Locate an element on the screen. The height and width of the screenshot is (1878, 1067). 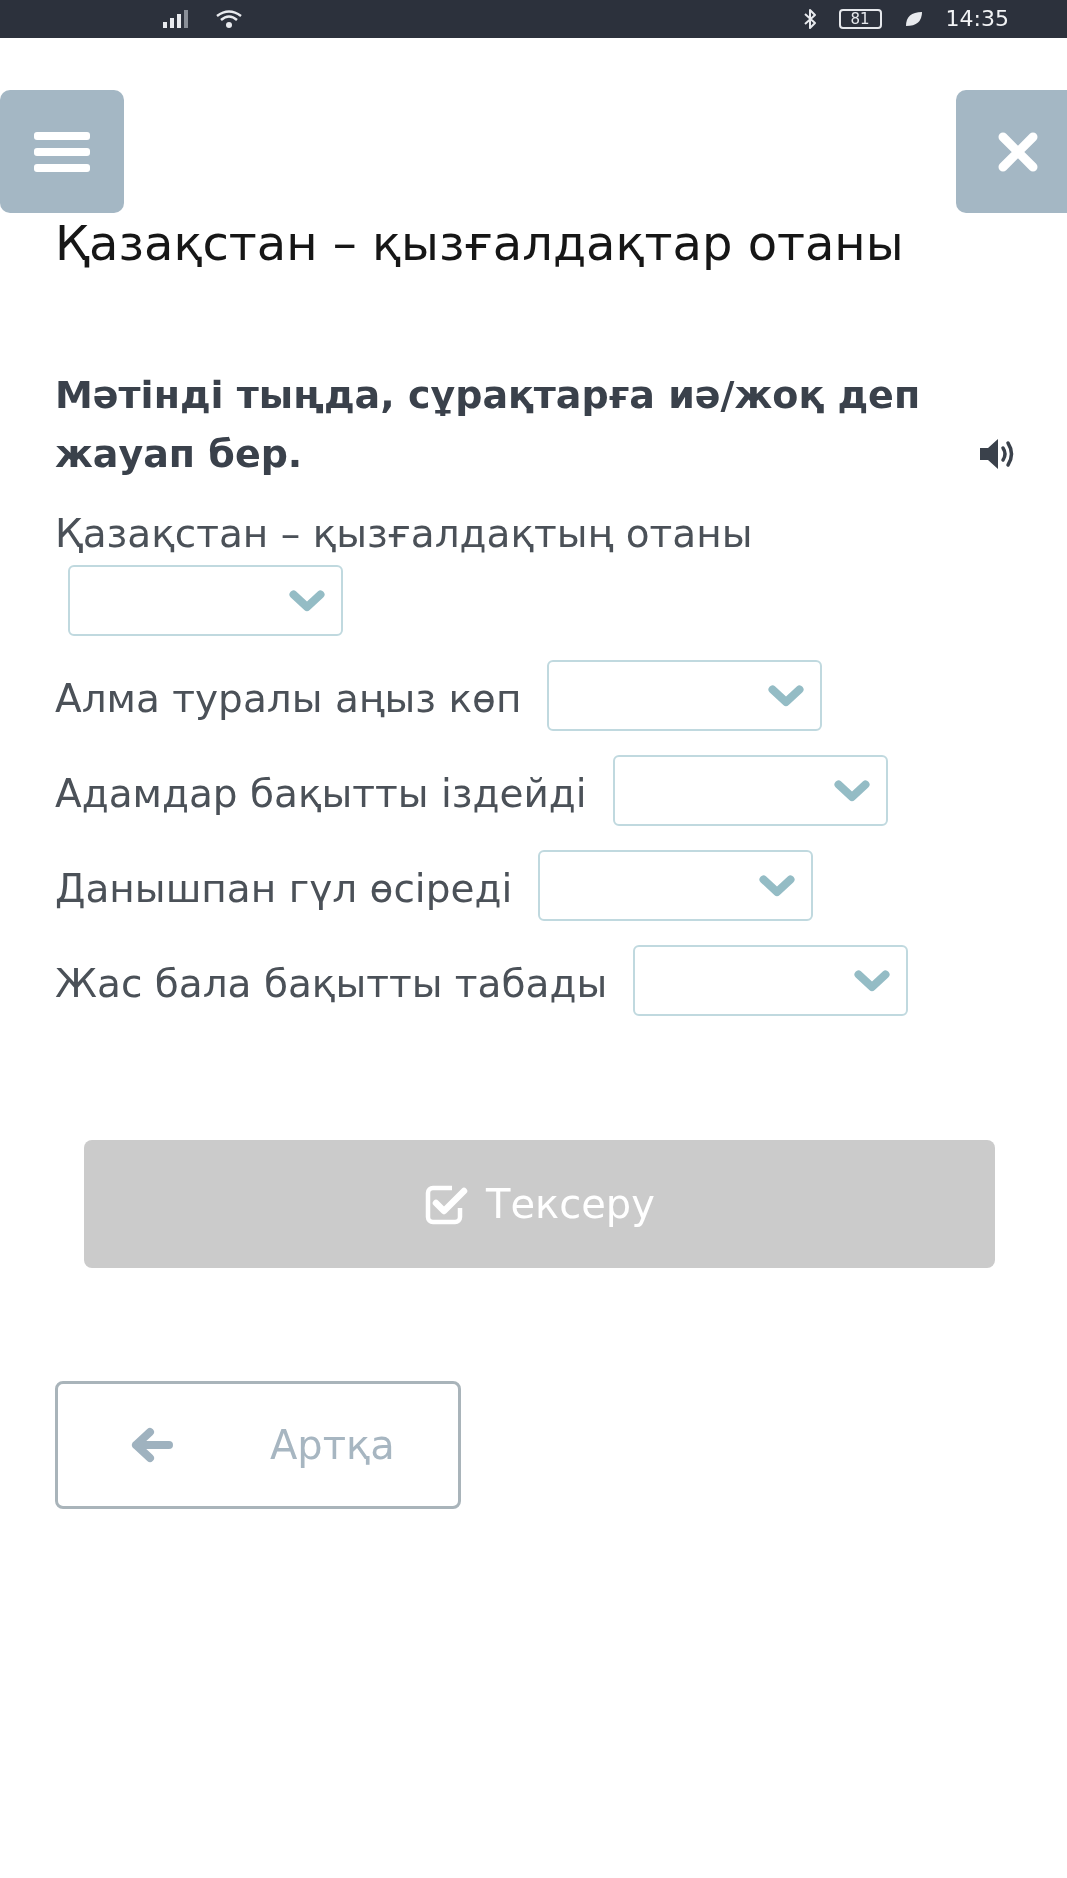
question-text: Адамдар бақытты іздейді is located at coordinates (321, 793).